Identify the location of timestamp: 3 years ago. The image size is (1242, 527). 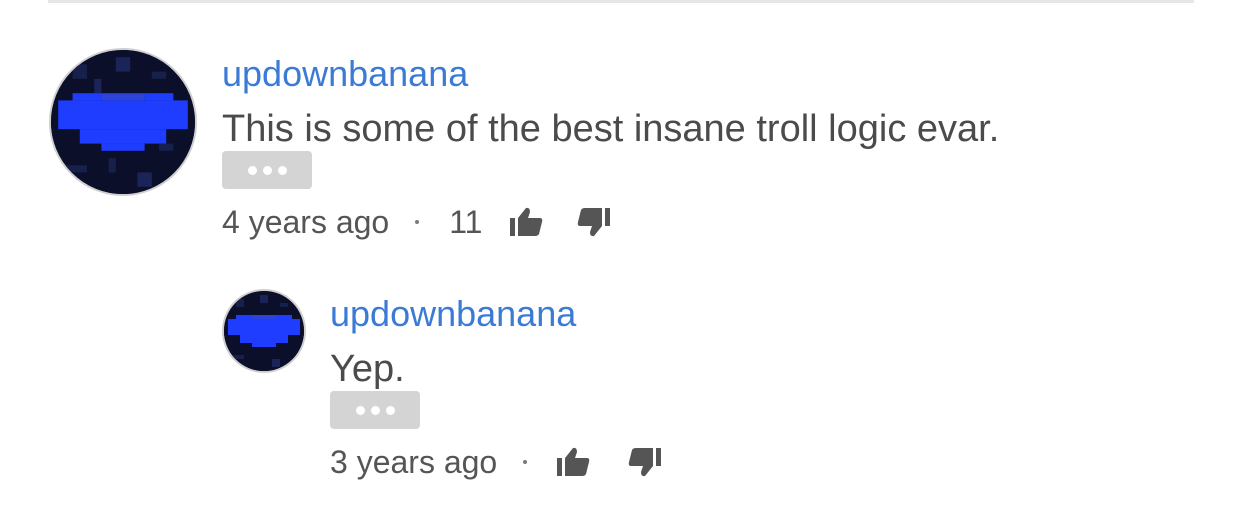
(414, 461).